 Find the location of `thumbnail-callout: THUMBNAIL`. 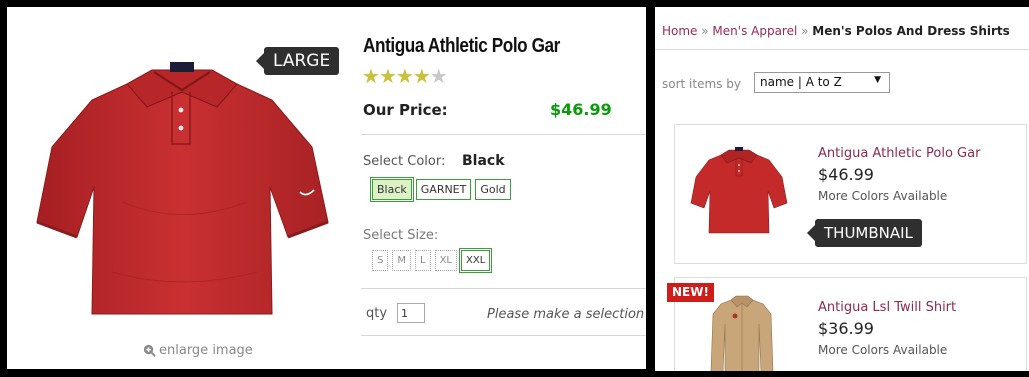

thumbnail-callout: THUMBNAIL is located at coordinates (864, 233).